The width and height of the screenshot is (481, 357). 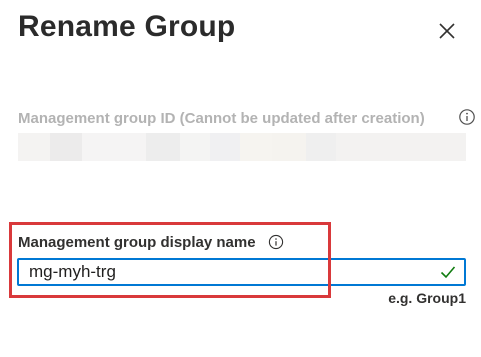 What do you see at coordinates (242, 147) in the screenshot?
I see `group-id-field` at bounding box center [242, 147].